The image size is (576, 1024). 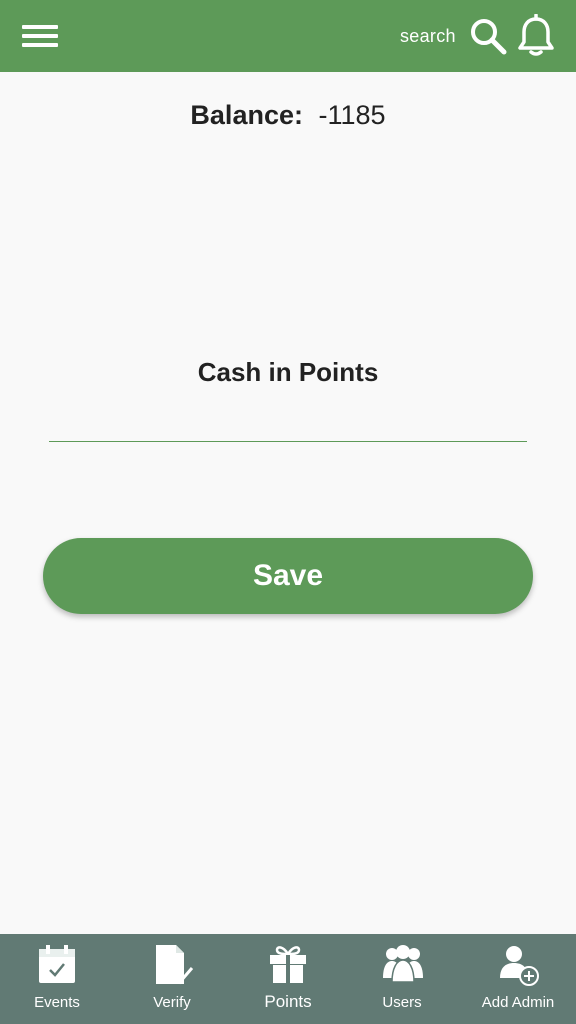 I want to click on users-group-icon, so click(x=403, y=964).